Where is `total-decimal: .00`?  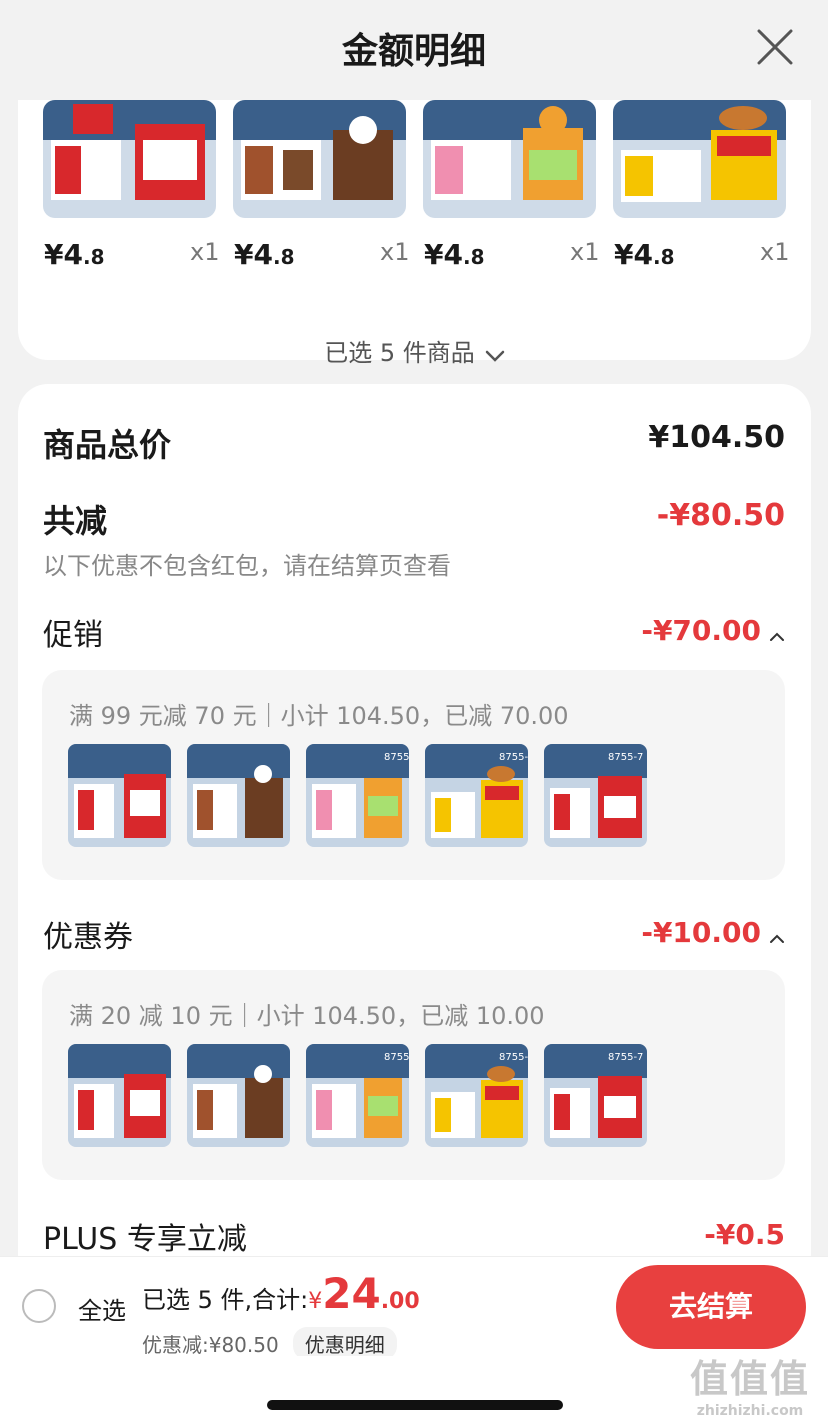 total-decimal: .00 is located at coordinates (400, 1301).